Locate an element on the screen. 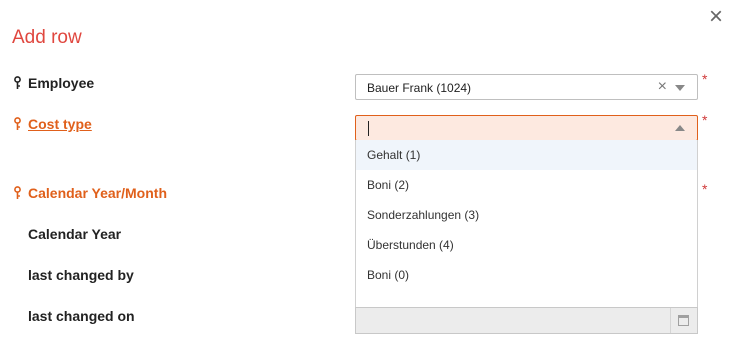 The width and height of the screenshot is (733, 342). calendar-year-label: Calendar Year is located at coordinates (75, 234).